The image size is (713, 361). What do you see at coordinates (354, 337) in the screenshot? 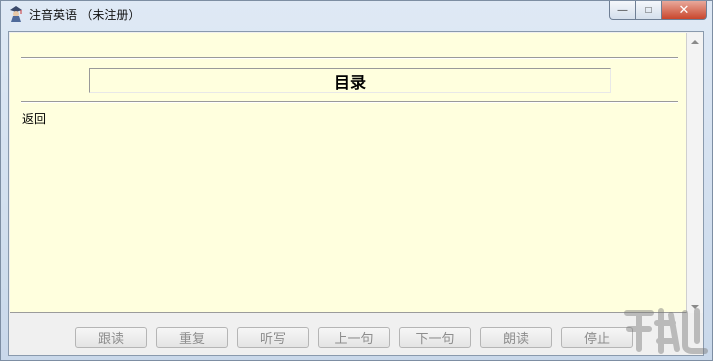
I see `previous-sentence-button: 上一句` at bounding box center [354, 337].